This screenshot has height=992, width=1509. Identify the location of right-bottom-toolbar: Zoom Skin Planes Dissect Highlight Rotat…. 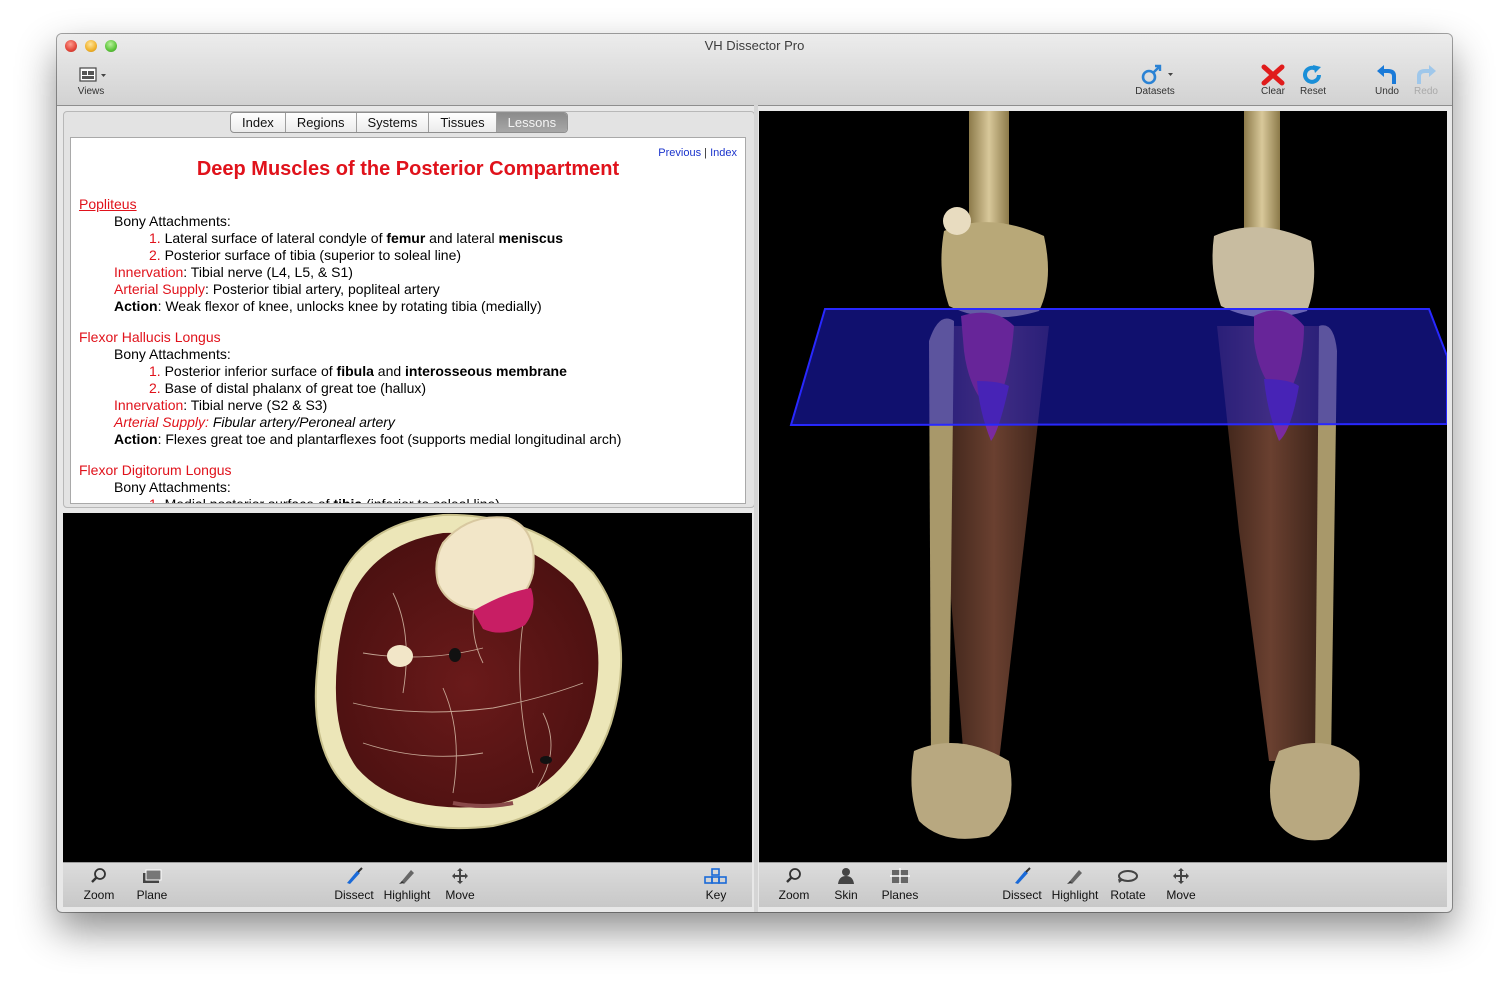
(1103, 884).